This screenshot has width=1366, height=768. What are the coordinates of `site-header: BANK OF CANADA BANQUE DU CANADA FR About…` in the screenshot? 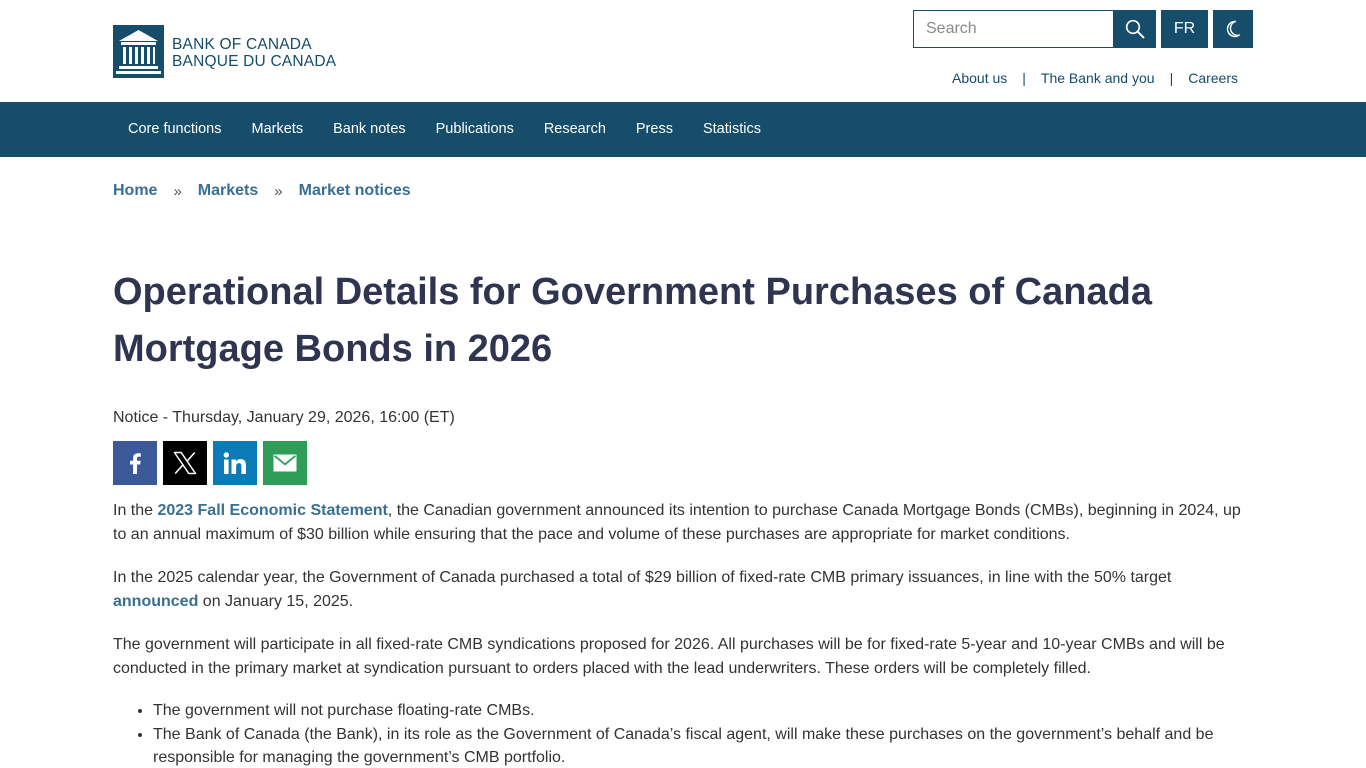 It's located at (683, 51).